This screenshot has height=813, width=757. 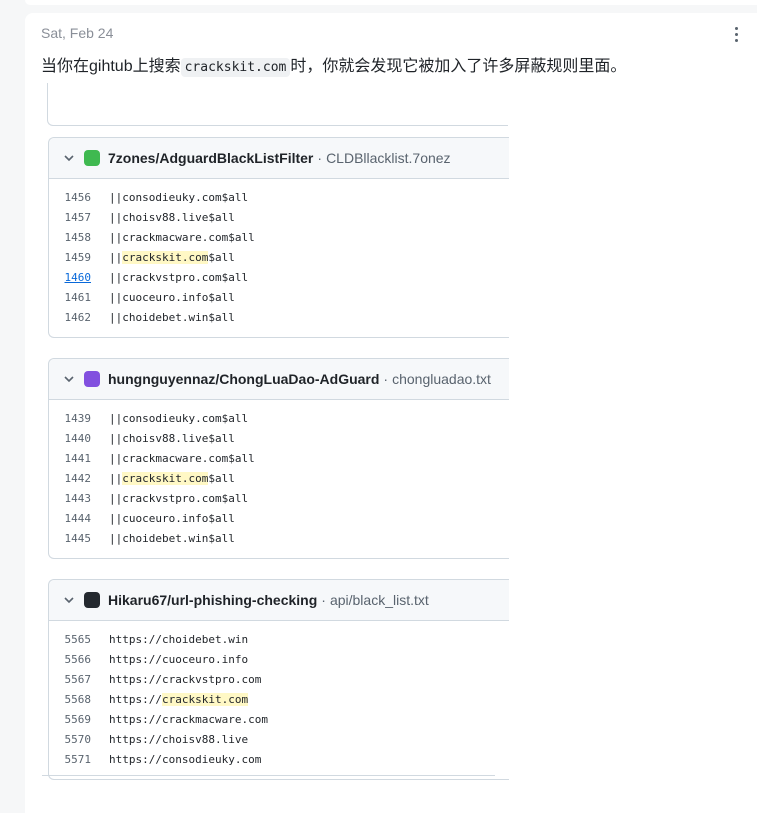 I want to click on line-text: https://crackvstpro.com, so click(x=185, y=679).